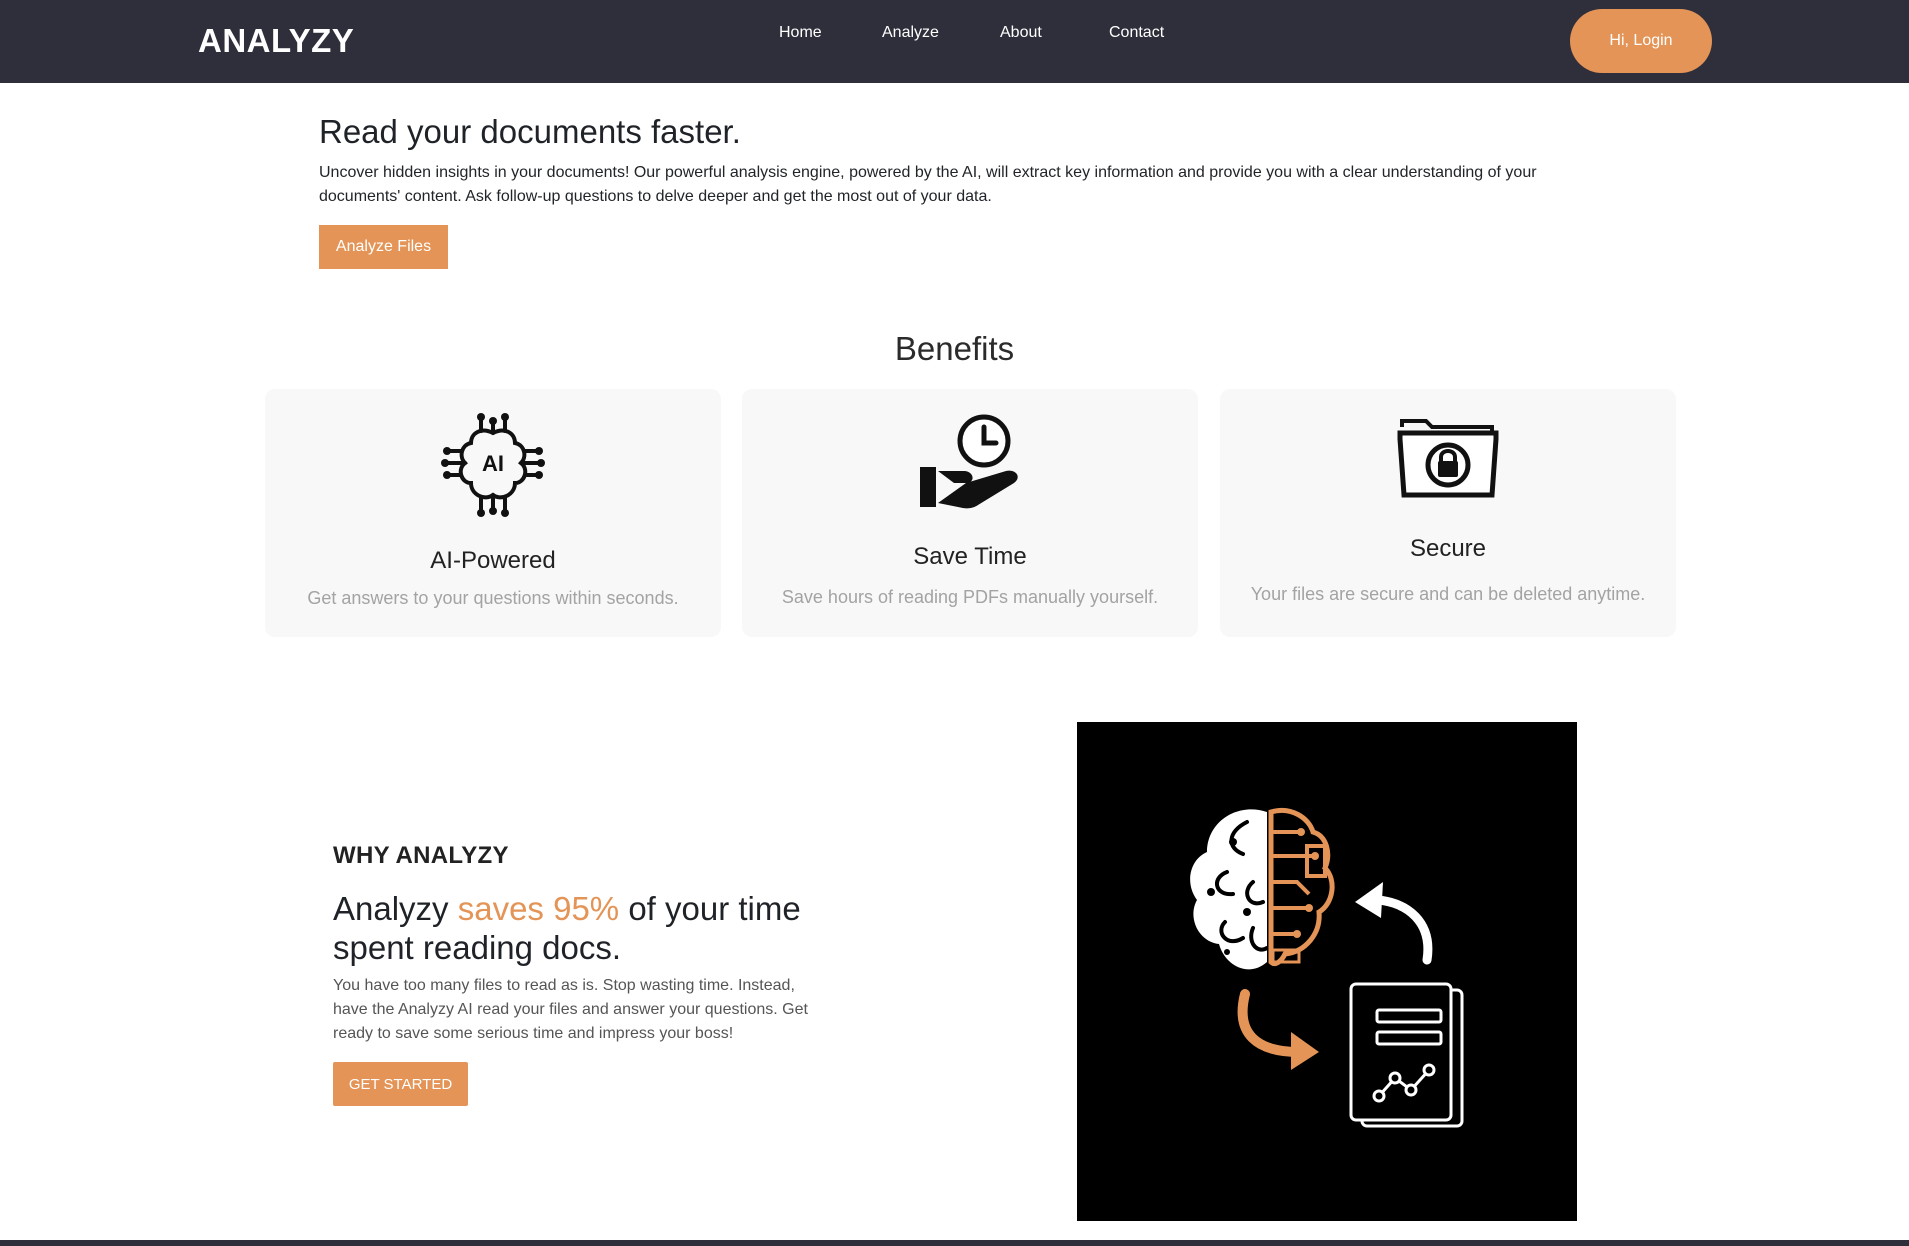  What do you see at coordinates (1448, 548) in the screenshot?
I see `benefit-title-secure: Secure` at bounding box center [1448, 548].